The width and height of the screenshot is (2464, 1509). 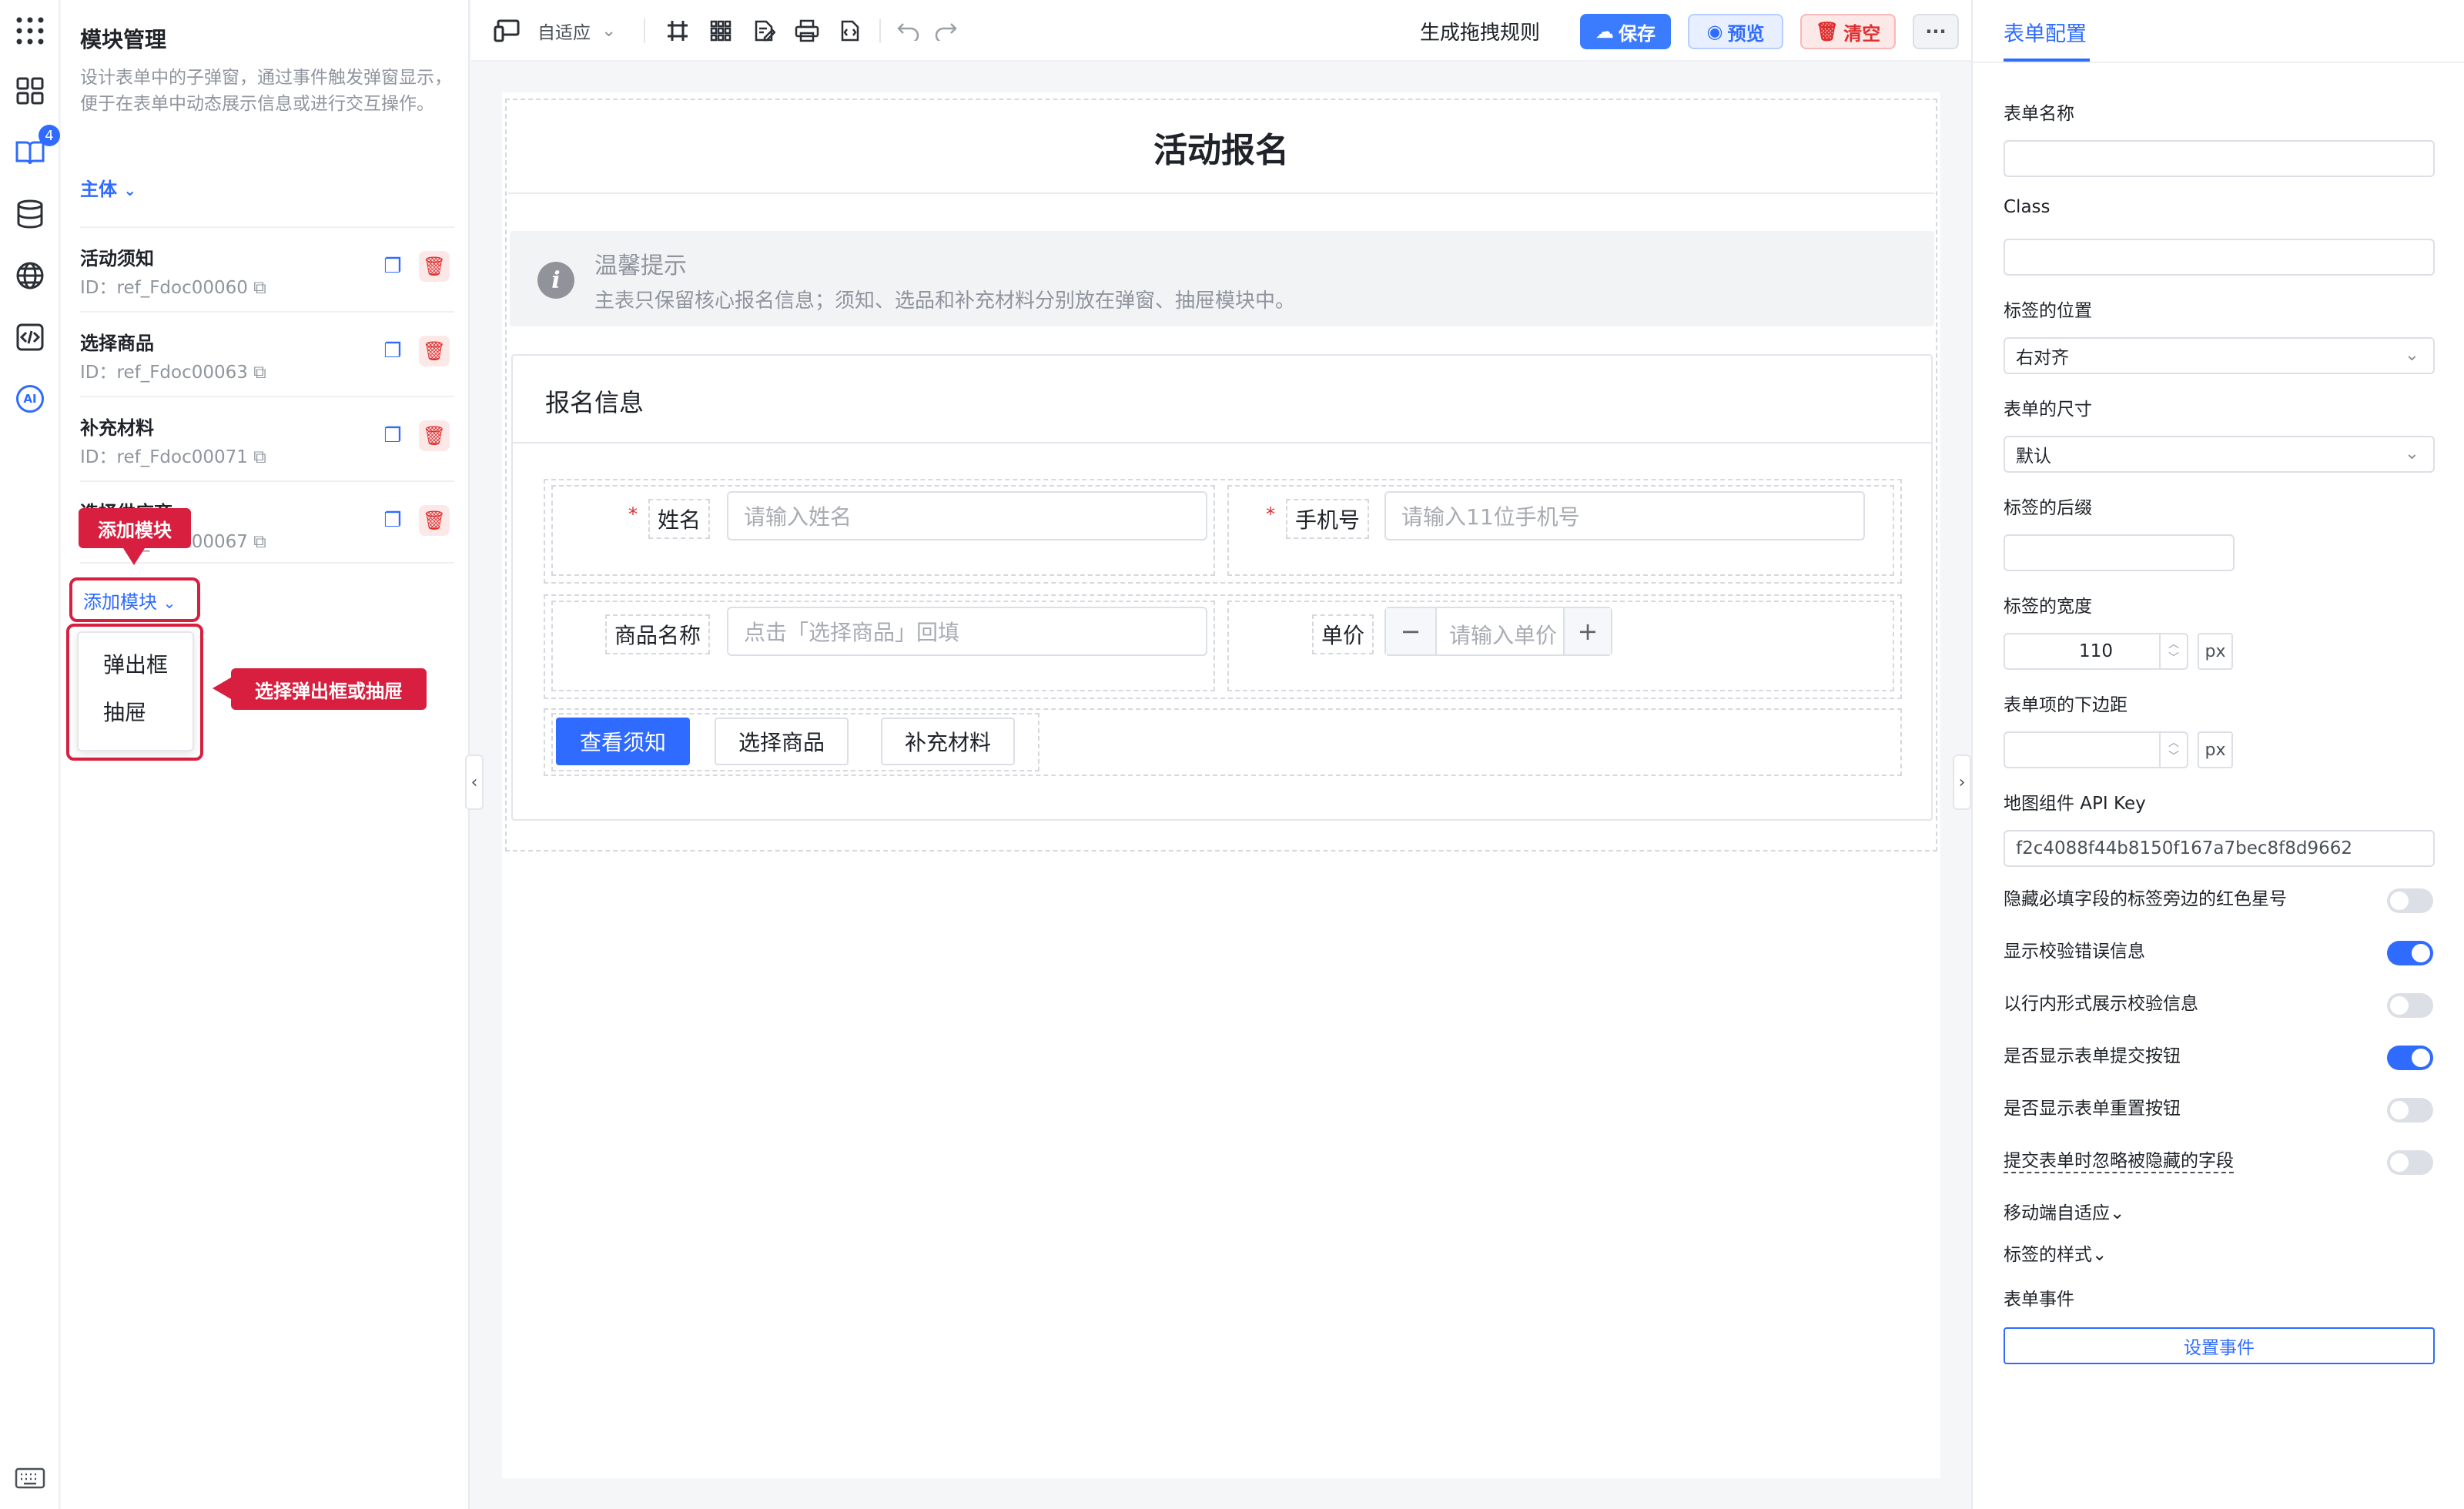 I want to click on name-input: 请输入姓名, so click(x=967, y=515).